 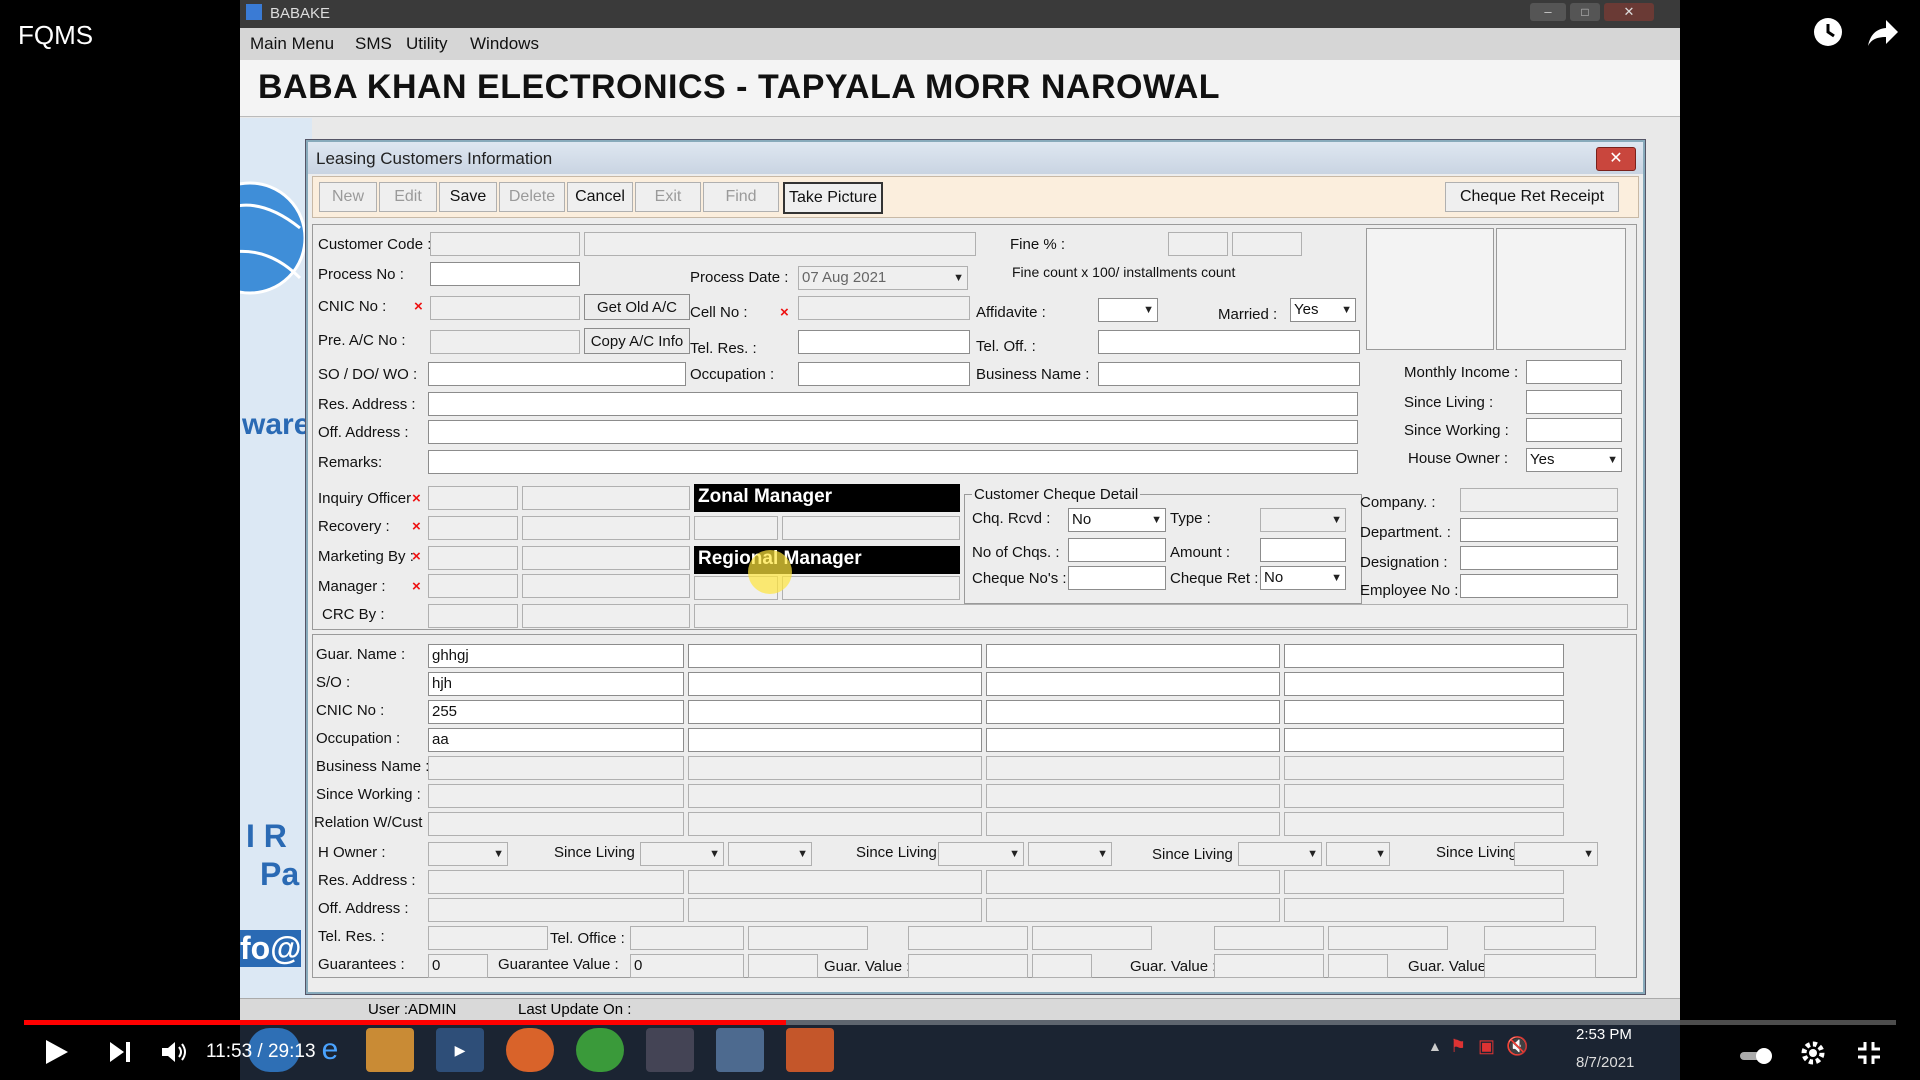 I want to click on guarantee-value-field: 0, so click(x=687, y=966).